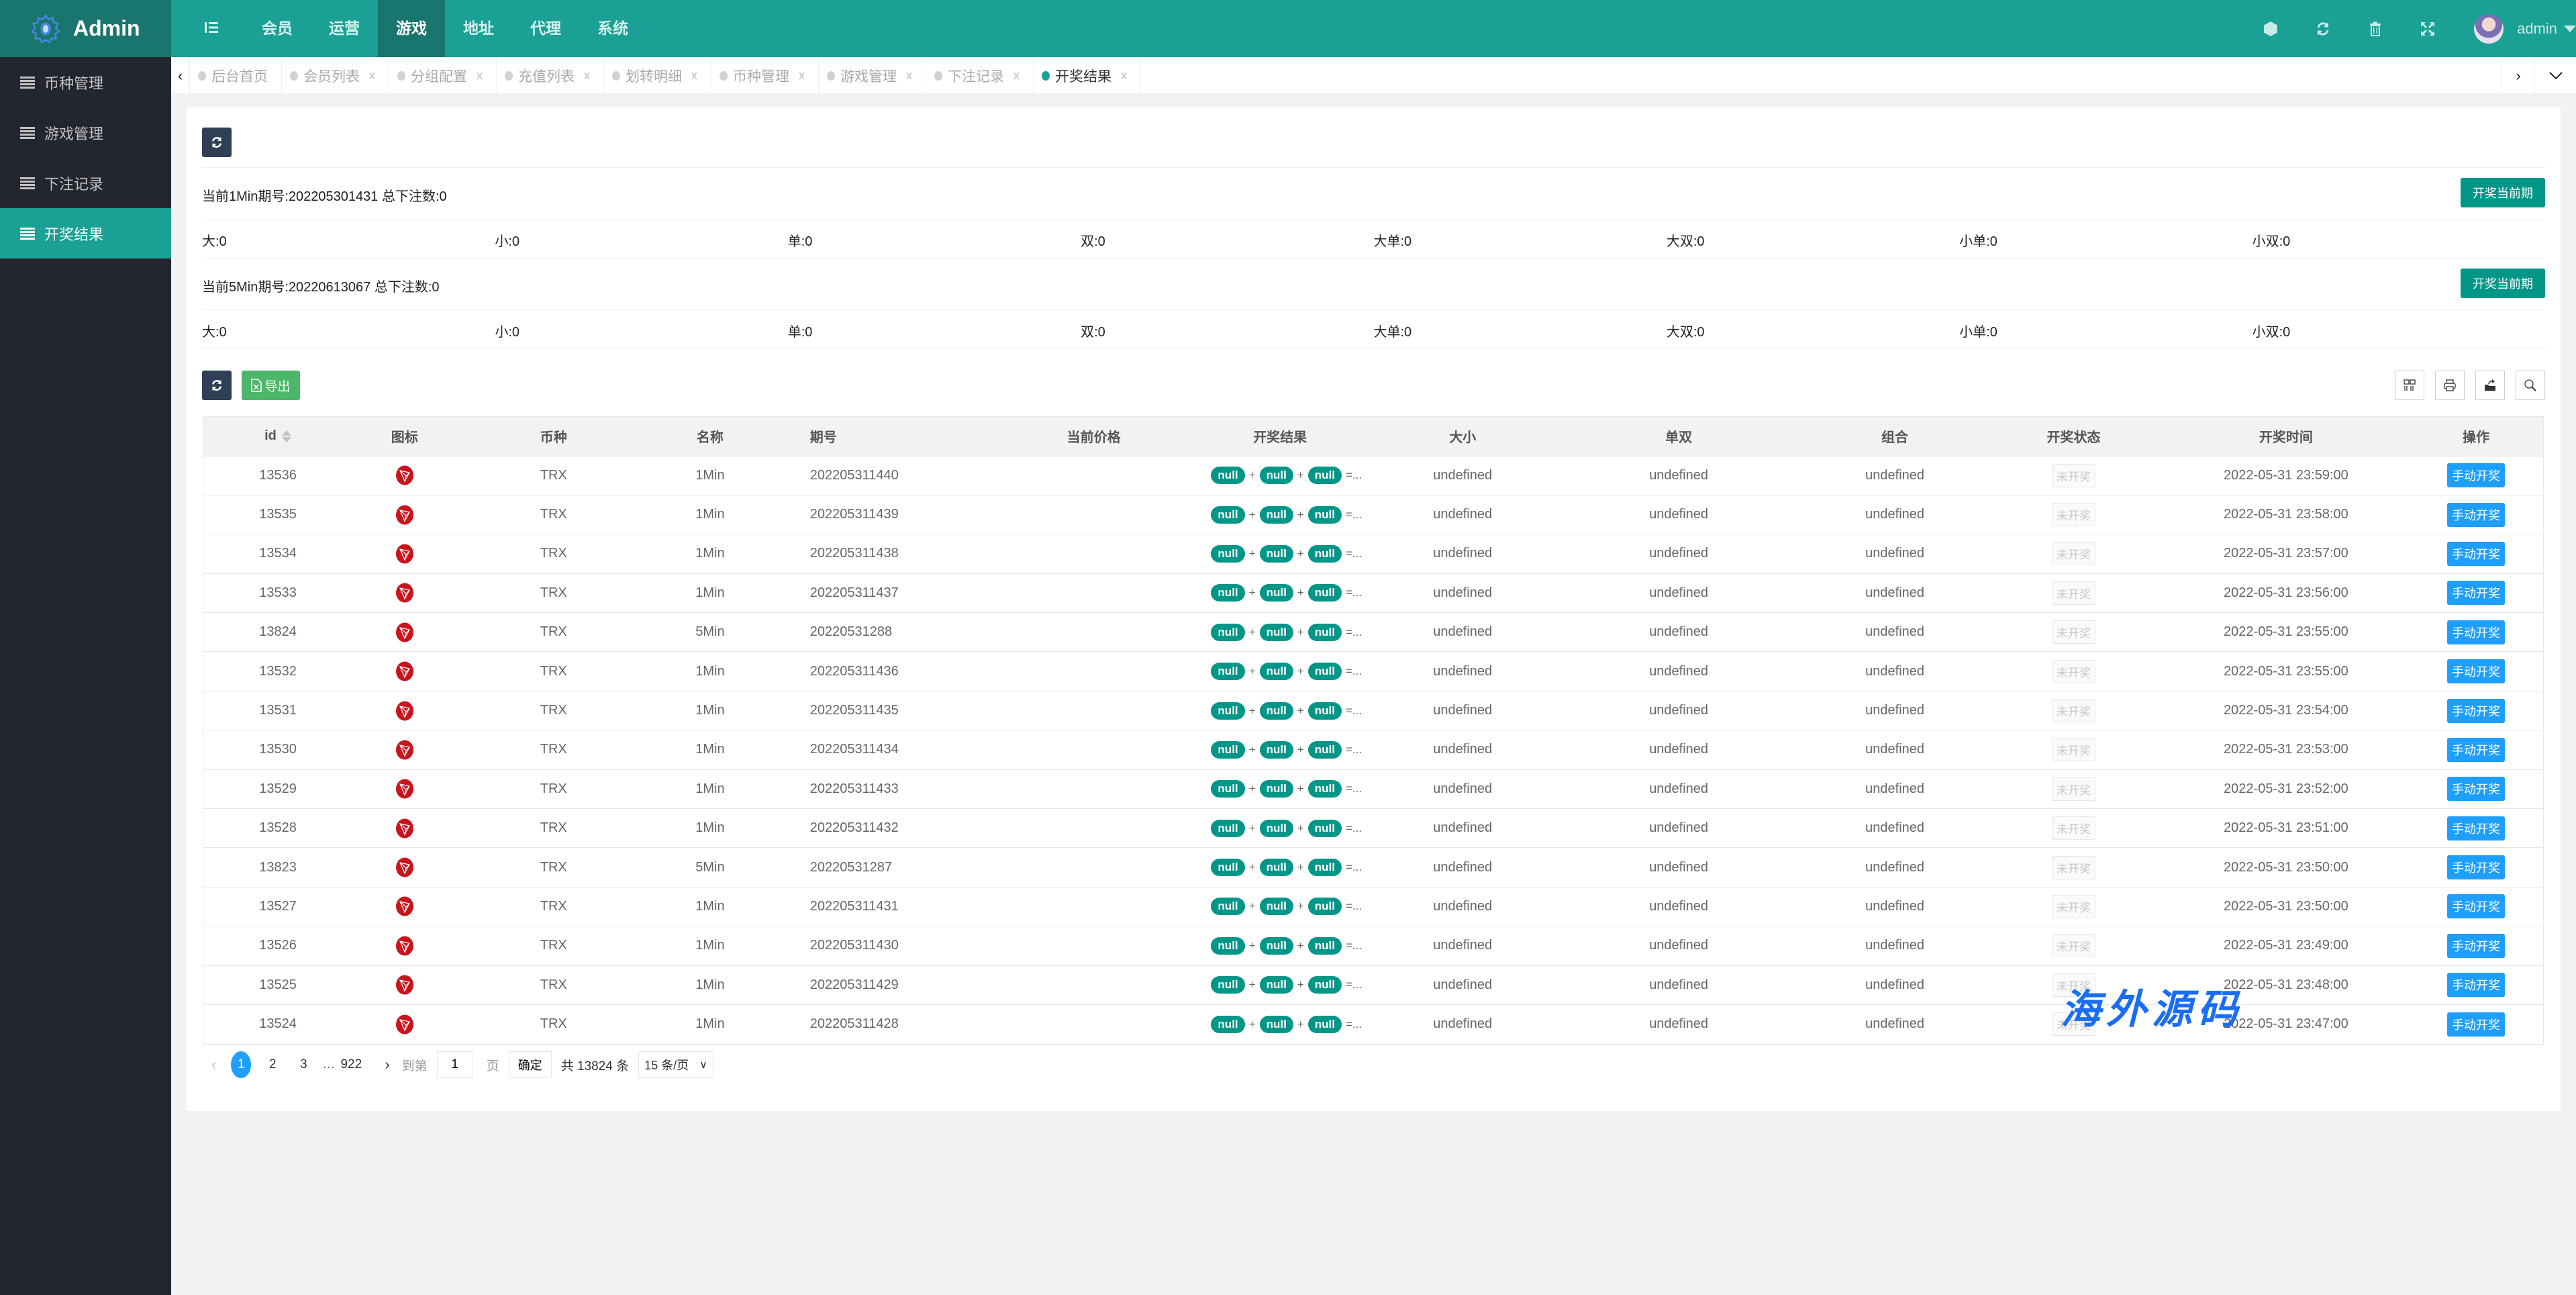 The image size is (2576, 1295). I want to click on cell-coin: TRX, so click(553, 946).